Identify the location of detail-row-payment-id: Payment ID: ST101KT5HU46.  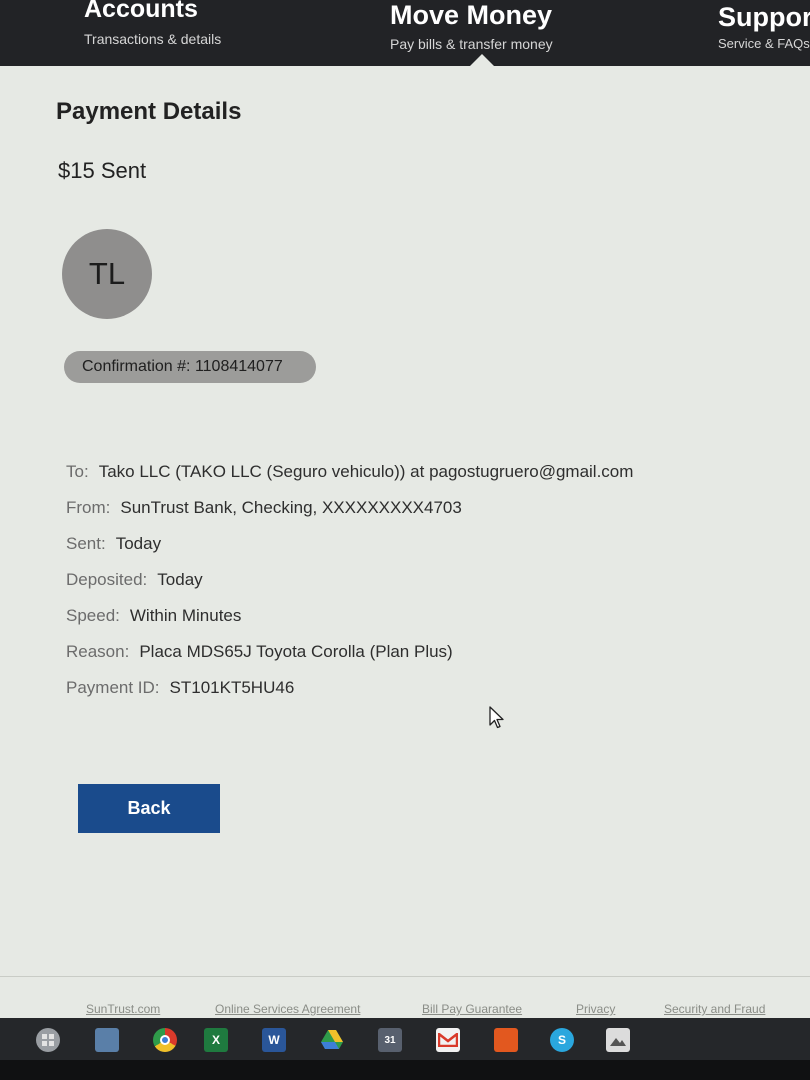
(180, 688).